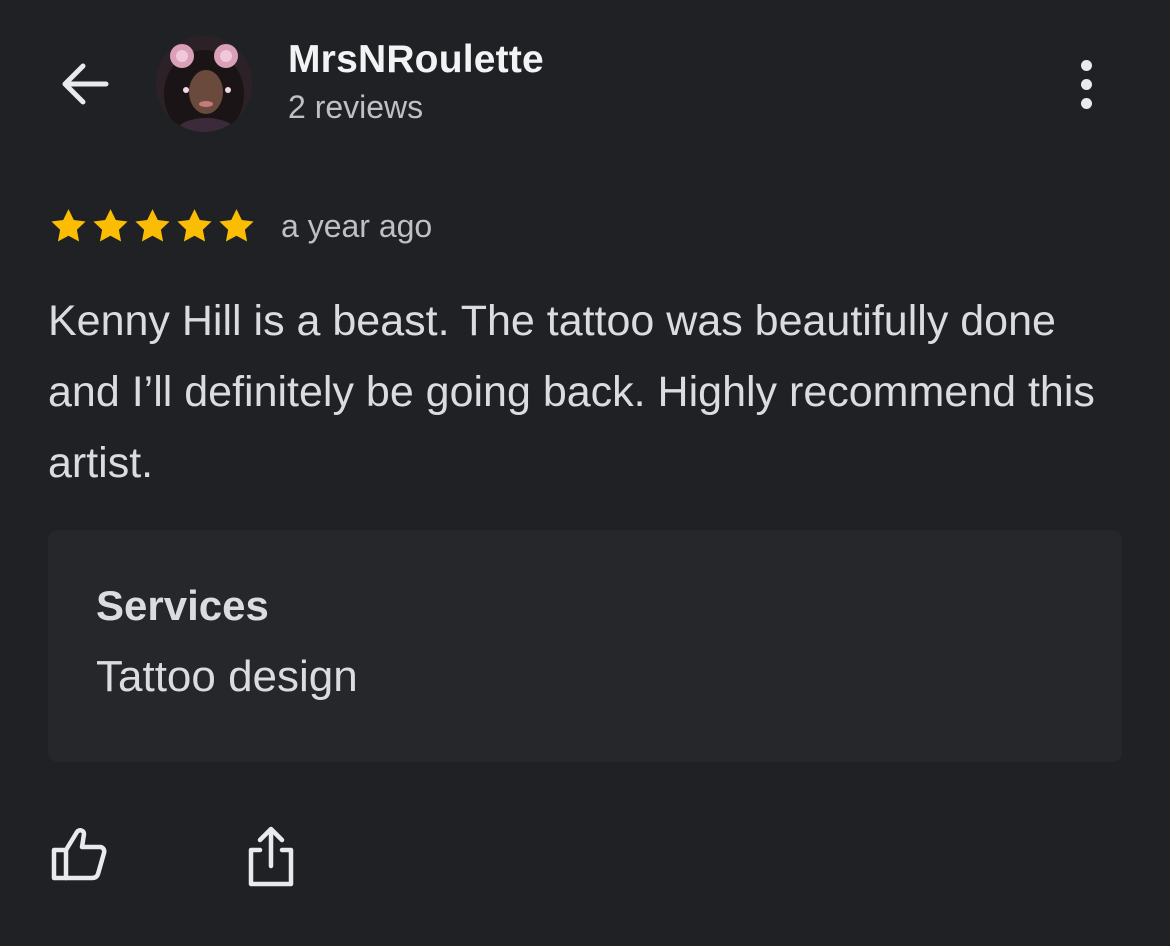  I want to click on more-vertical-icon, so click(1086, 65).